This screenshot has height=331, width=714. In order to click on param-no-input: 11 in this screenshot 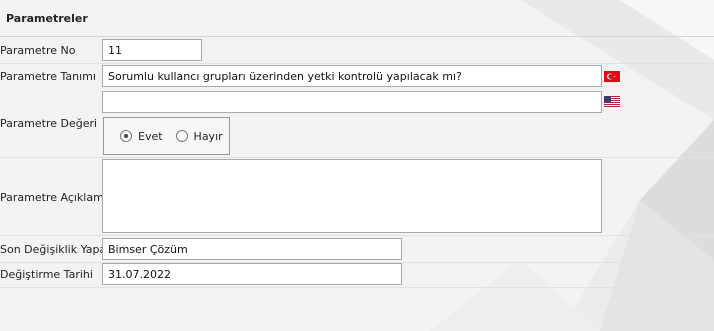, I will do `click(152, 50)`.